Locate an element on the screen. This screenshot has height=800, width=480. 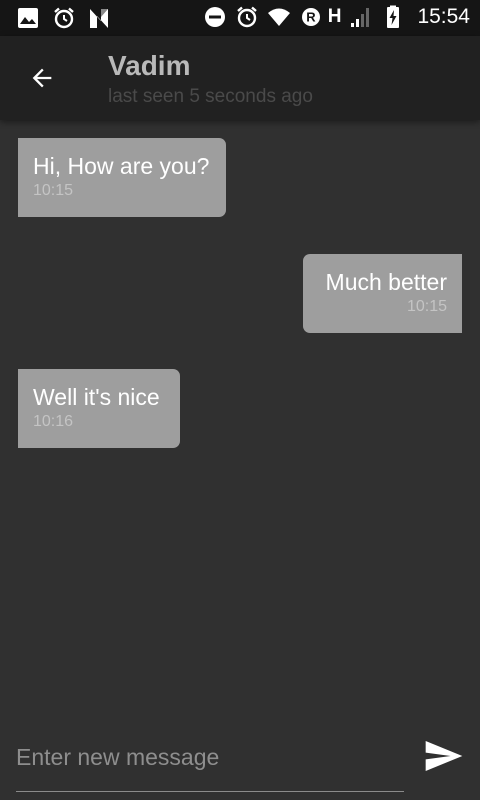
arrow-back-icon is located at coordinates (42, 78).